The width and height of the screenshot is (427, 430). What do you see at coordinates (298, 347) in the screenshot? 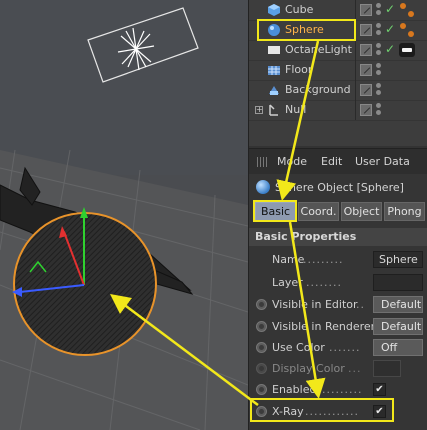
I see `prop-label: Use Color` at bounding box center [298, 347].